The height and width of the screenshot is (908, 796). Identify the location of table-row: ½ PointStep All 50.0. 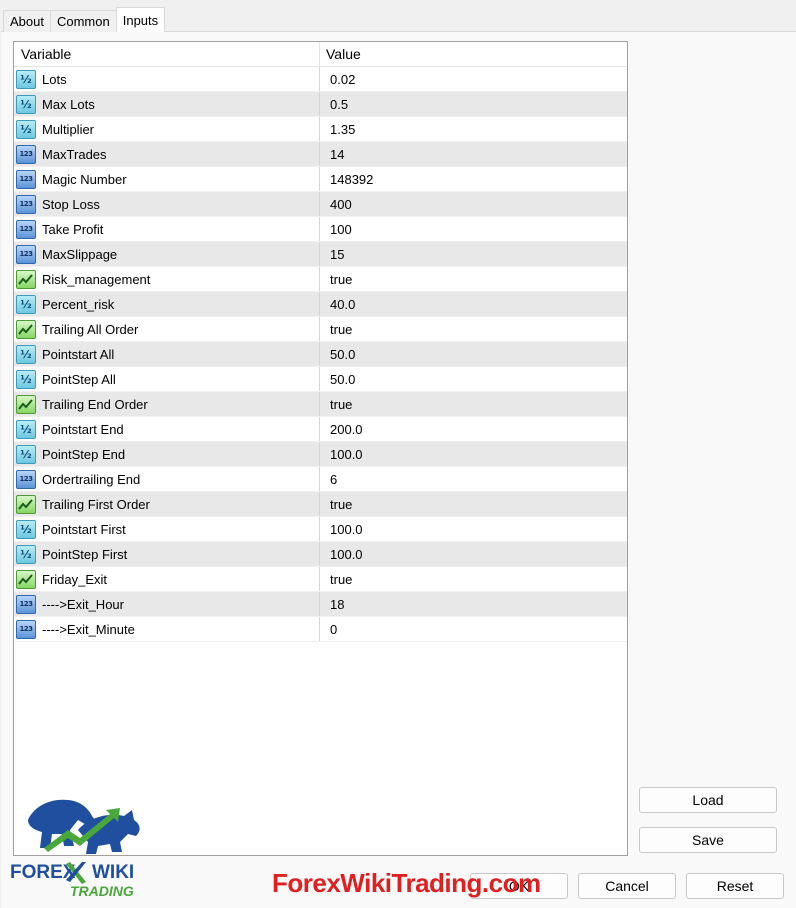
(320, 379).